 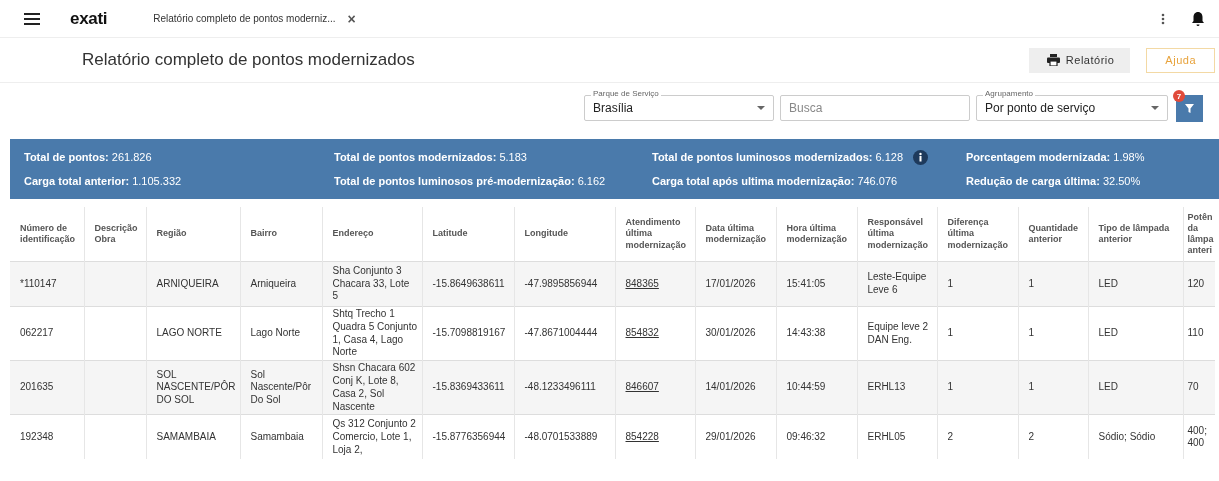 I want to click on summary-stat: Porcentagem modernizada: 1.98%, so click(x=1055, y=157).